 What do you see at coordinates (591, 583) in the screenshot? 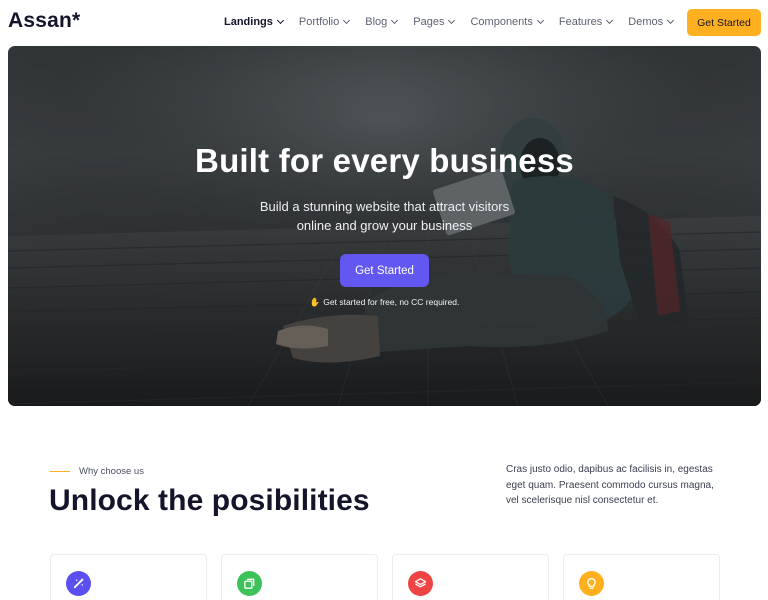
I see `lightbulb-icon` at bounding box center [591, 583].